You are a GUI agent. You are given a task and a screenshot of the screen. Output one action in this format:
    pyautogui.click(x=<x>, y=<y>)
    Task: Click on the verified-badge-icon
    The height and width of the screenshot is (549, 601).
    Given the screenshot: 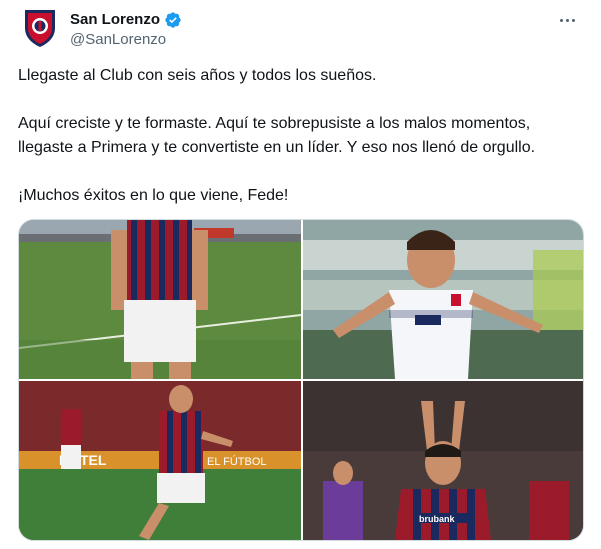 What is the action you would take?
    pyautogui.click(x=173, y=20)
    